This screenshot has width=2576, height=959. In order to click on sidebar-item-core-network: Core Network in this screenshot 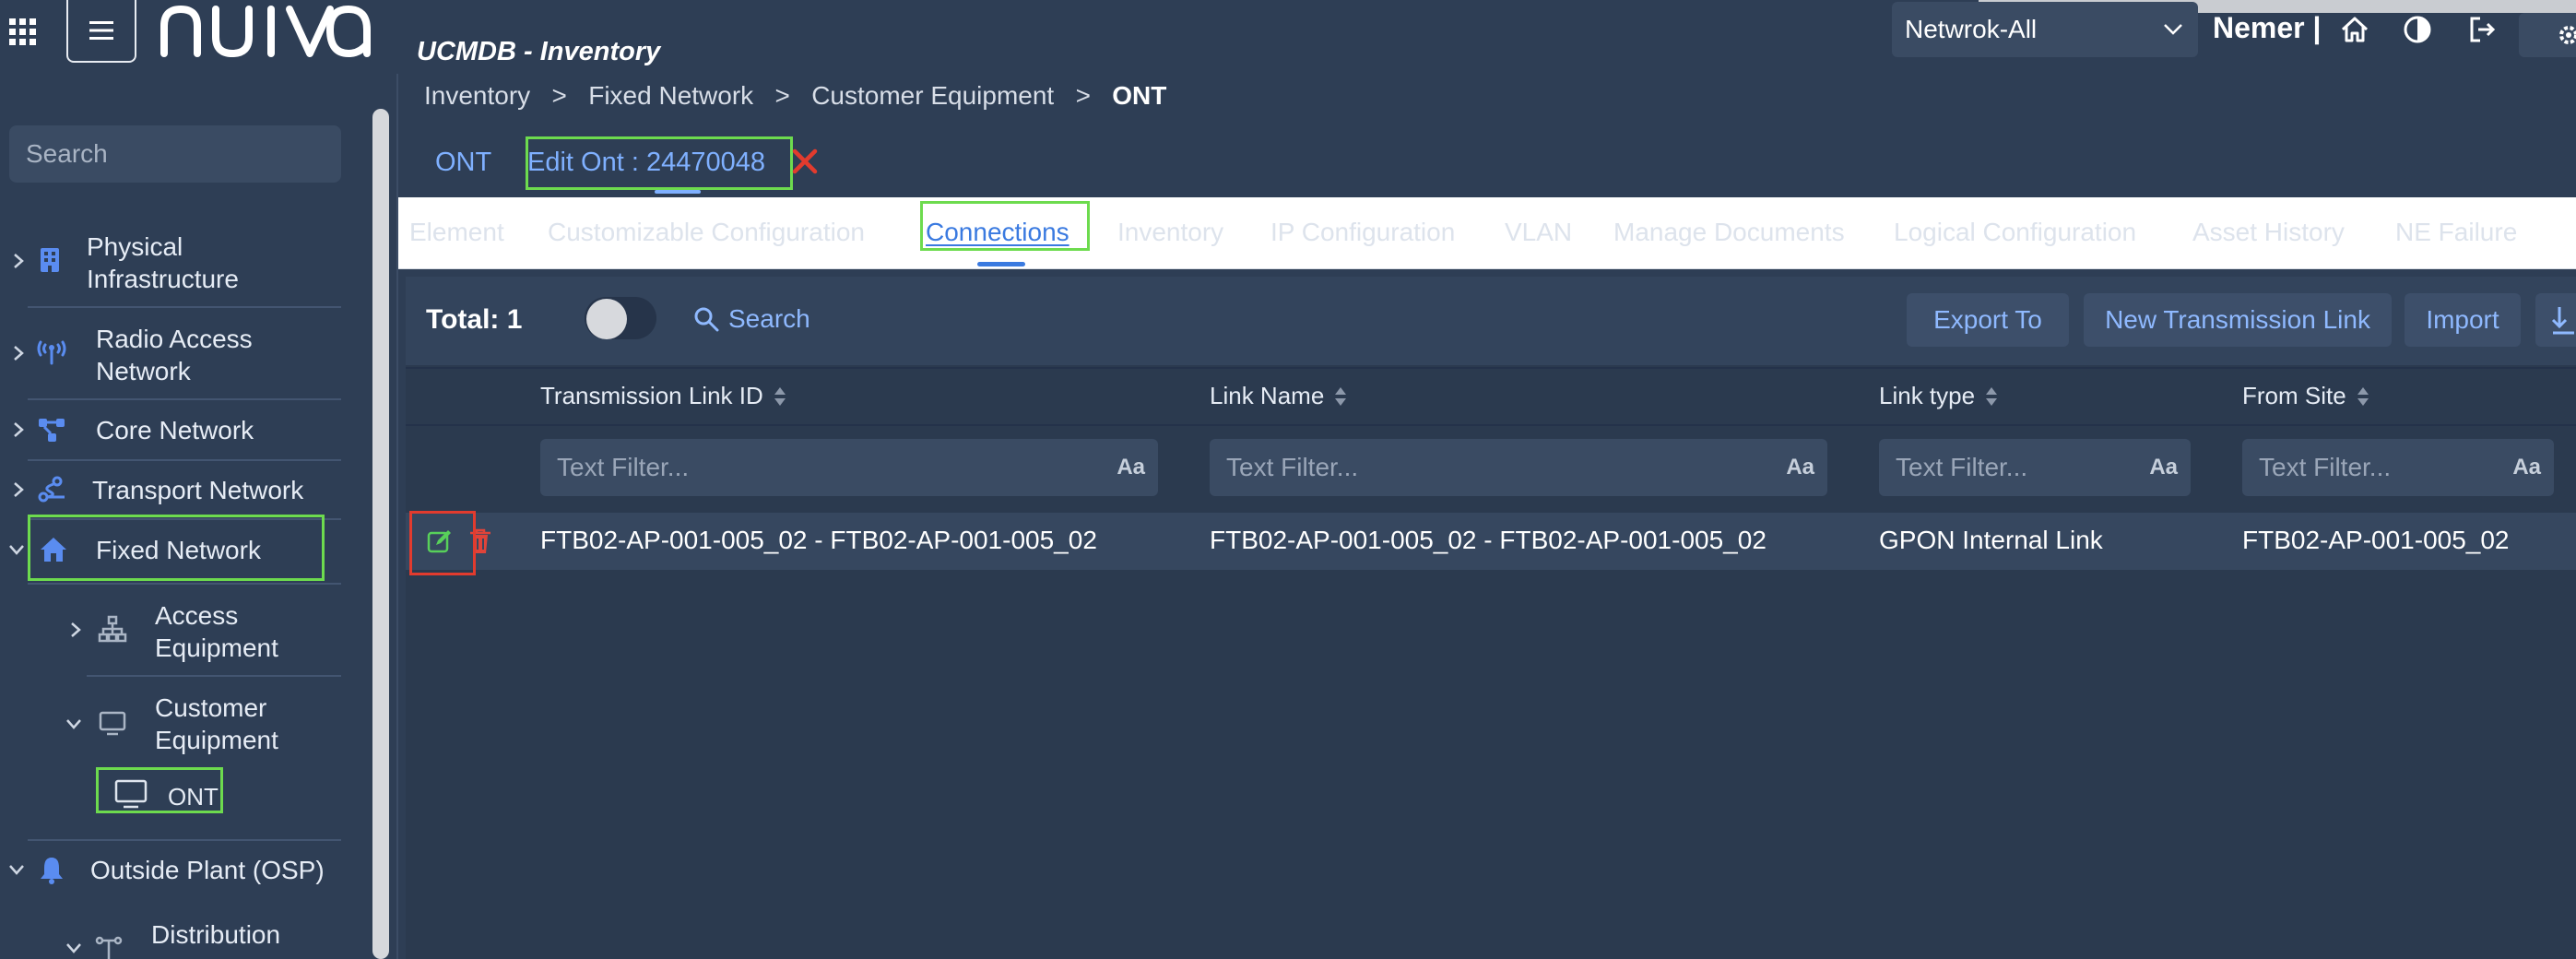, I will do `click(175, 430)`.